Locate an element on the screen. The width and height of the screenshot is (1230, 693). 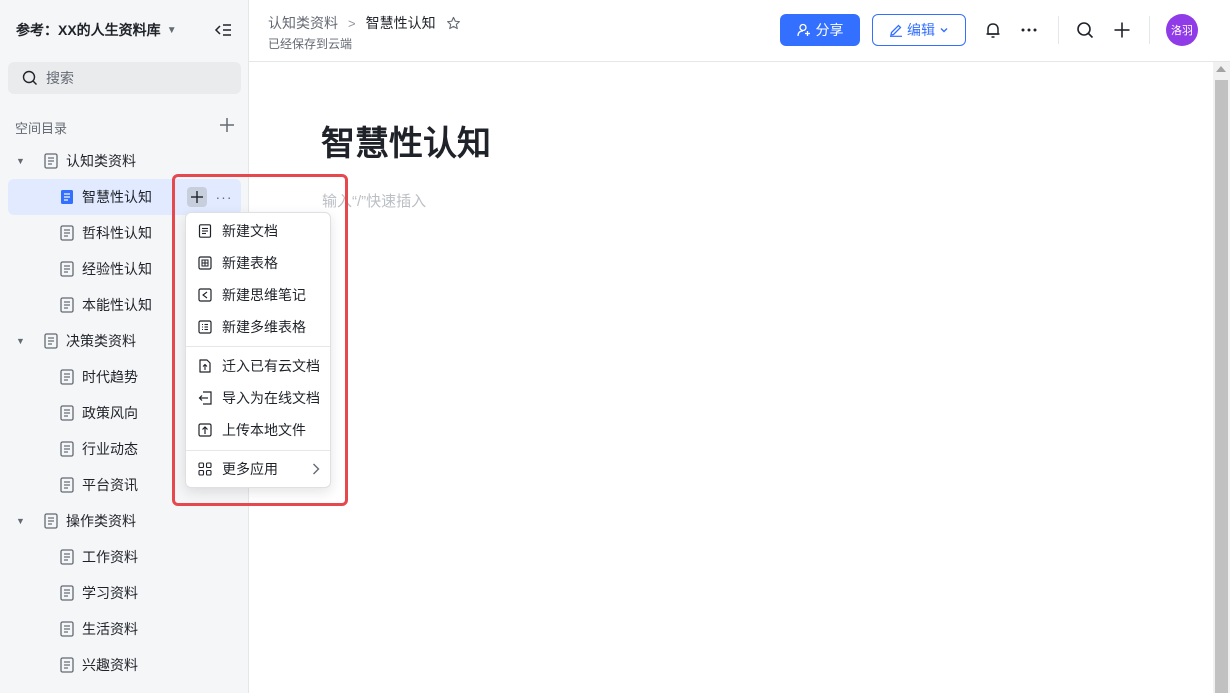
tree-item: 工作资料 is located at coordinates (124, 557).